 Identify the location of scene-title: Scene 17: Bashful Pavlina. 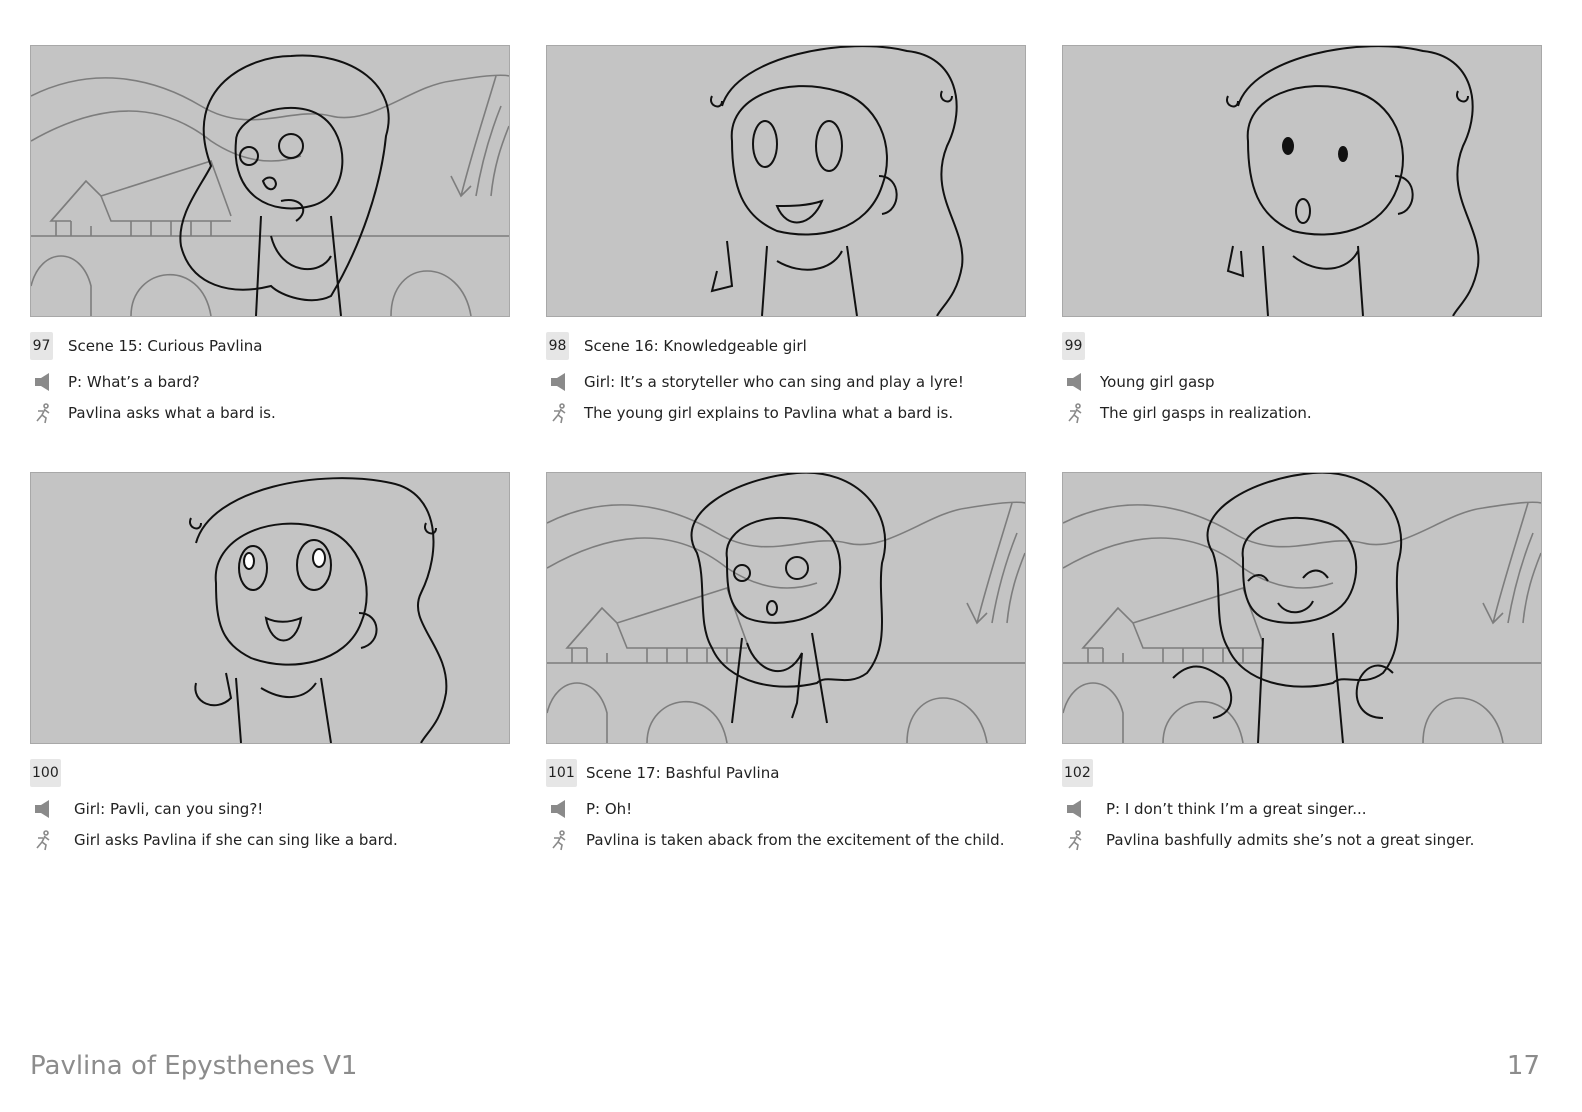
(683, 773).